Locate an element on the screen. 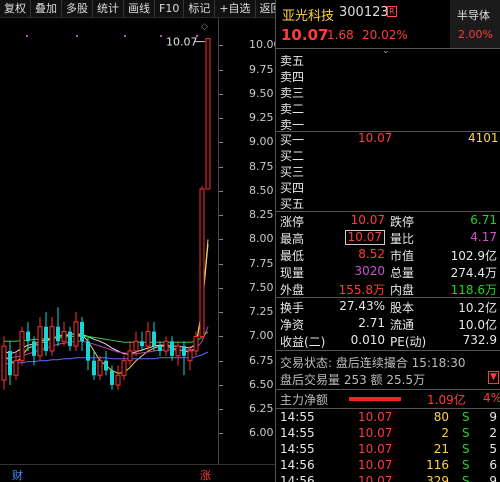  stat-row: 涨停 10.07 跌停 6.71 is located at coordinates (388, 221).